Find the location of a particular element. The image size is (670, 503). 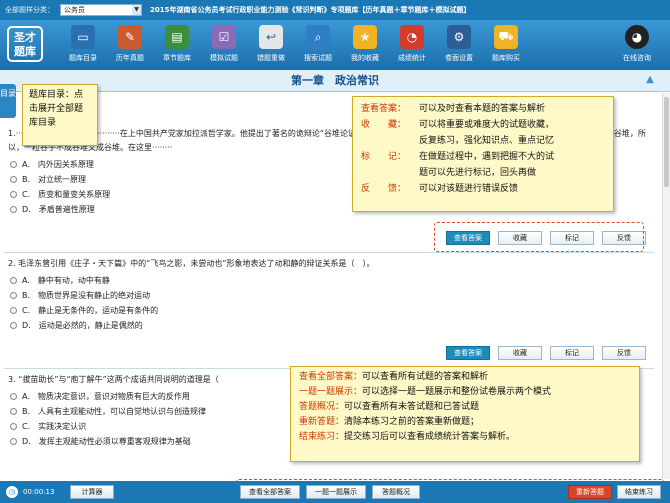

monitor-icon: ▭ is located at coordinates (83, 37).